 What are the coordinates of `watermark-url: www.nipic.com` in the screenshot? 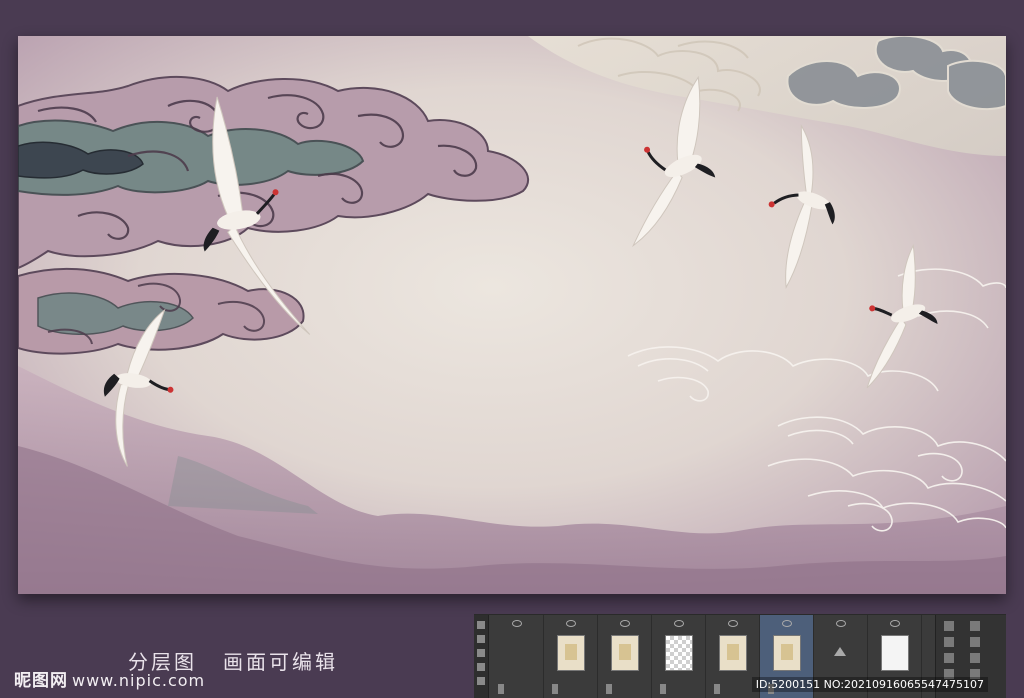 It's located at (139, 680).